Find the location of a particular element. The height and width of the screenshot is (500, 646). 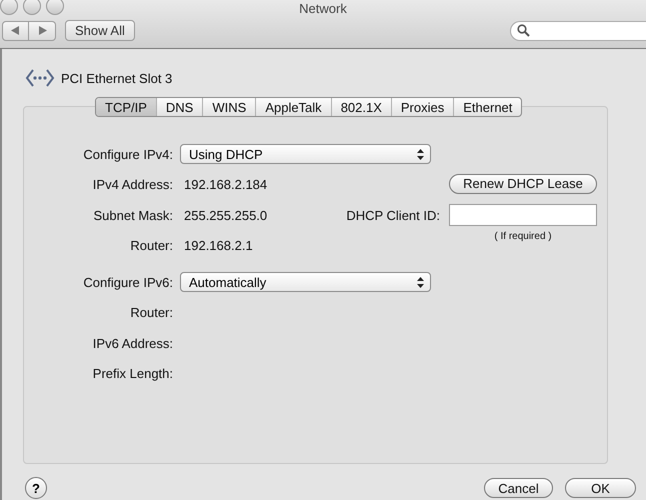

network-arrows-icon is located at coordinates (40, 78).